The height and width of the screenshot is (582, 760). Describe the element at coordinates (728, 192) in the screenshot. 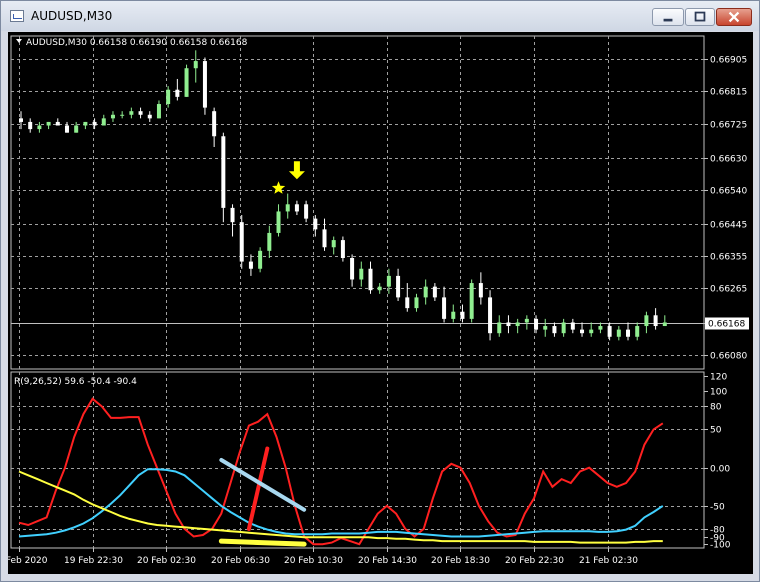

I see `price-tick-label: 0.66540` at that location.